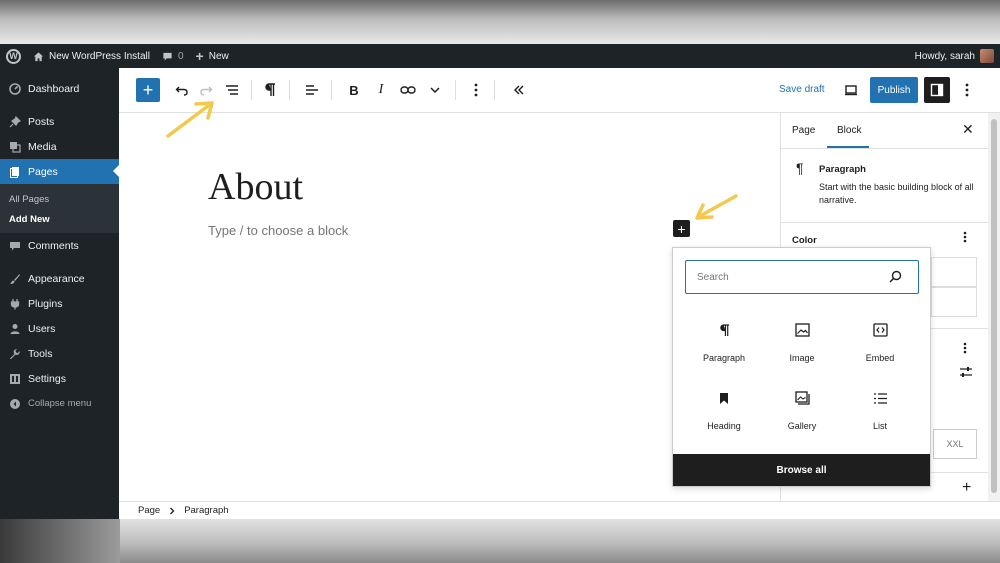 The height and width of the screenshot is (563, 1000). What do you see at coordinates (880, 398) in the screenshot?
I see `list-icon` at bounding box center [880, 398].